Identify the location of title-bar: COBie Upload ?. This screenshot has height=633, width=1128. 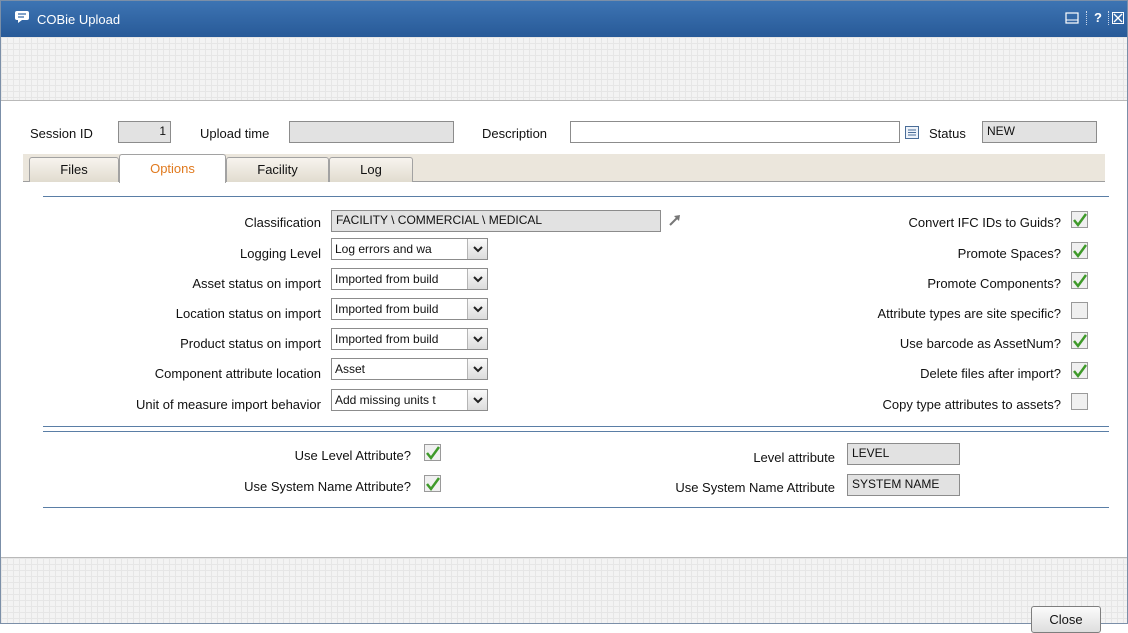
(564, 19).